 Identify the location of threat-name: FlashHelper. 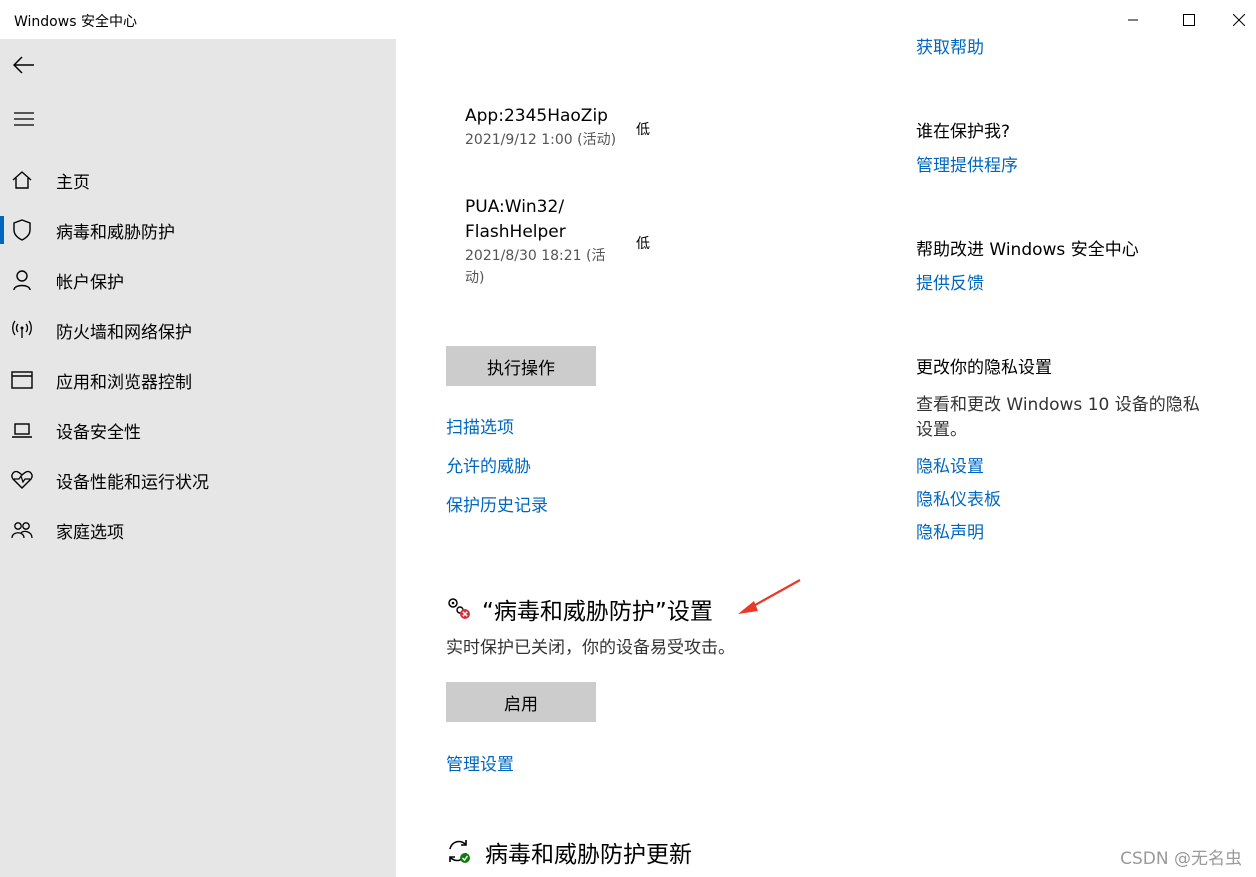
(515, 232).